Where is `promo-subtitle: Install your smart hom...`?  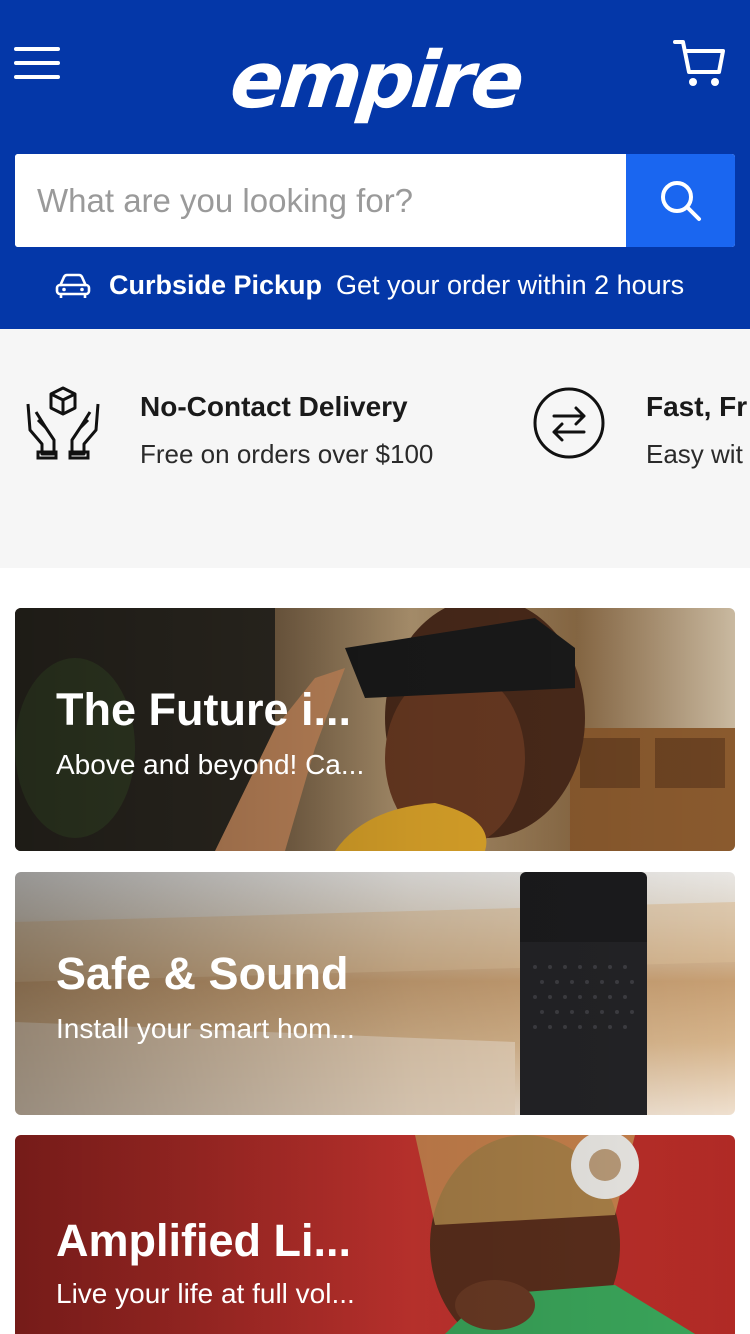 promo-subtitle: Install your smart hom... is located at coordinates (205, 1028).